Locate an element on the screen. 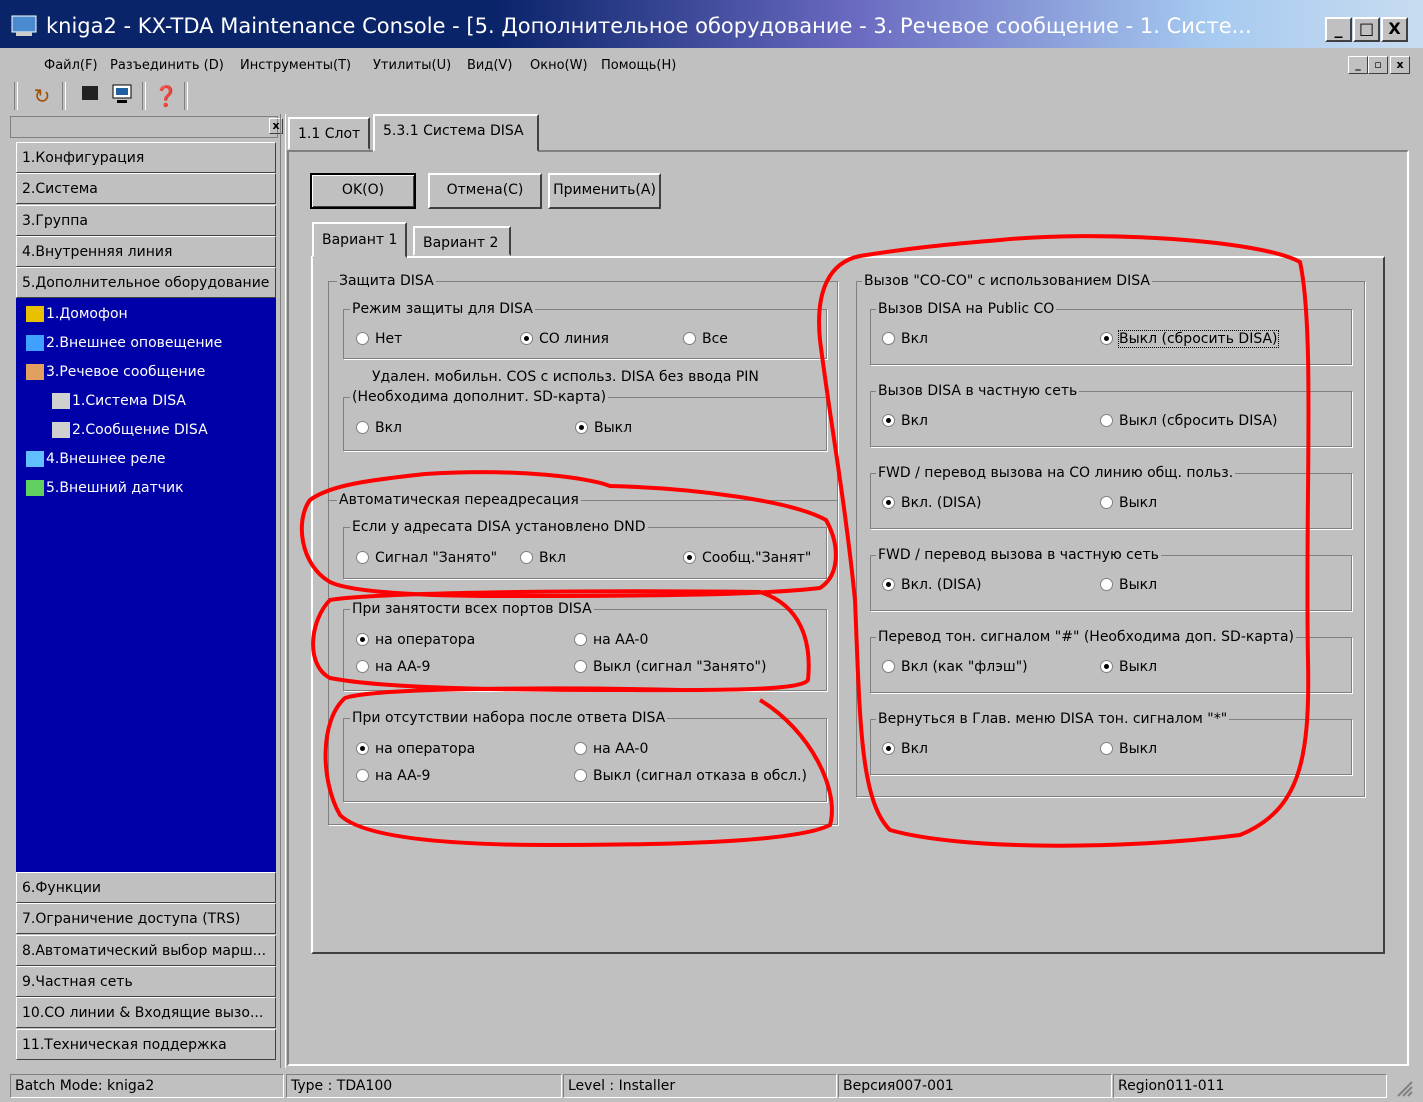  radio-mobile-off: Выкл is located at coordinates (603, 428).